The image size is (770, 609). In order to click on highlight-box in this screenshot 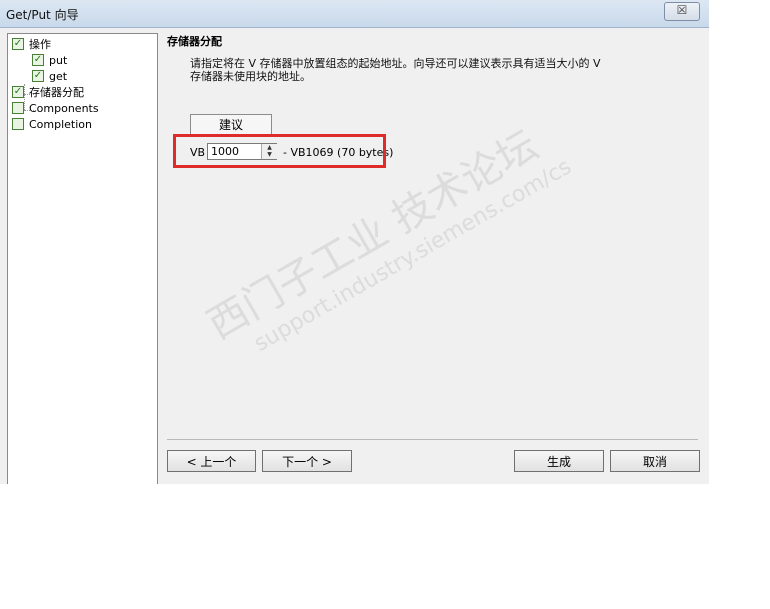, I will do `click(279, 151)`.